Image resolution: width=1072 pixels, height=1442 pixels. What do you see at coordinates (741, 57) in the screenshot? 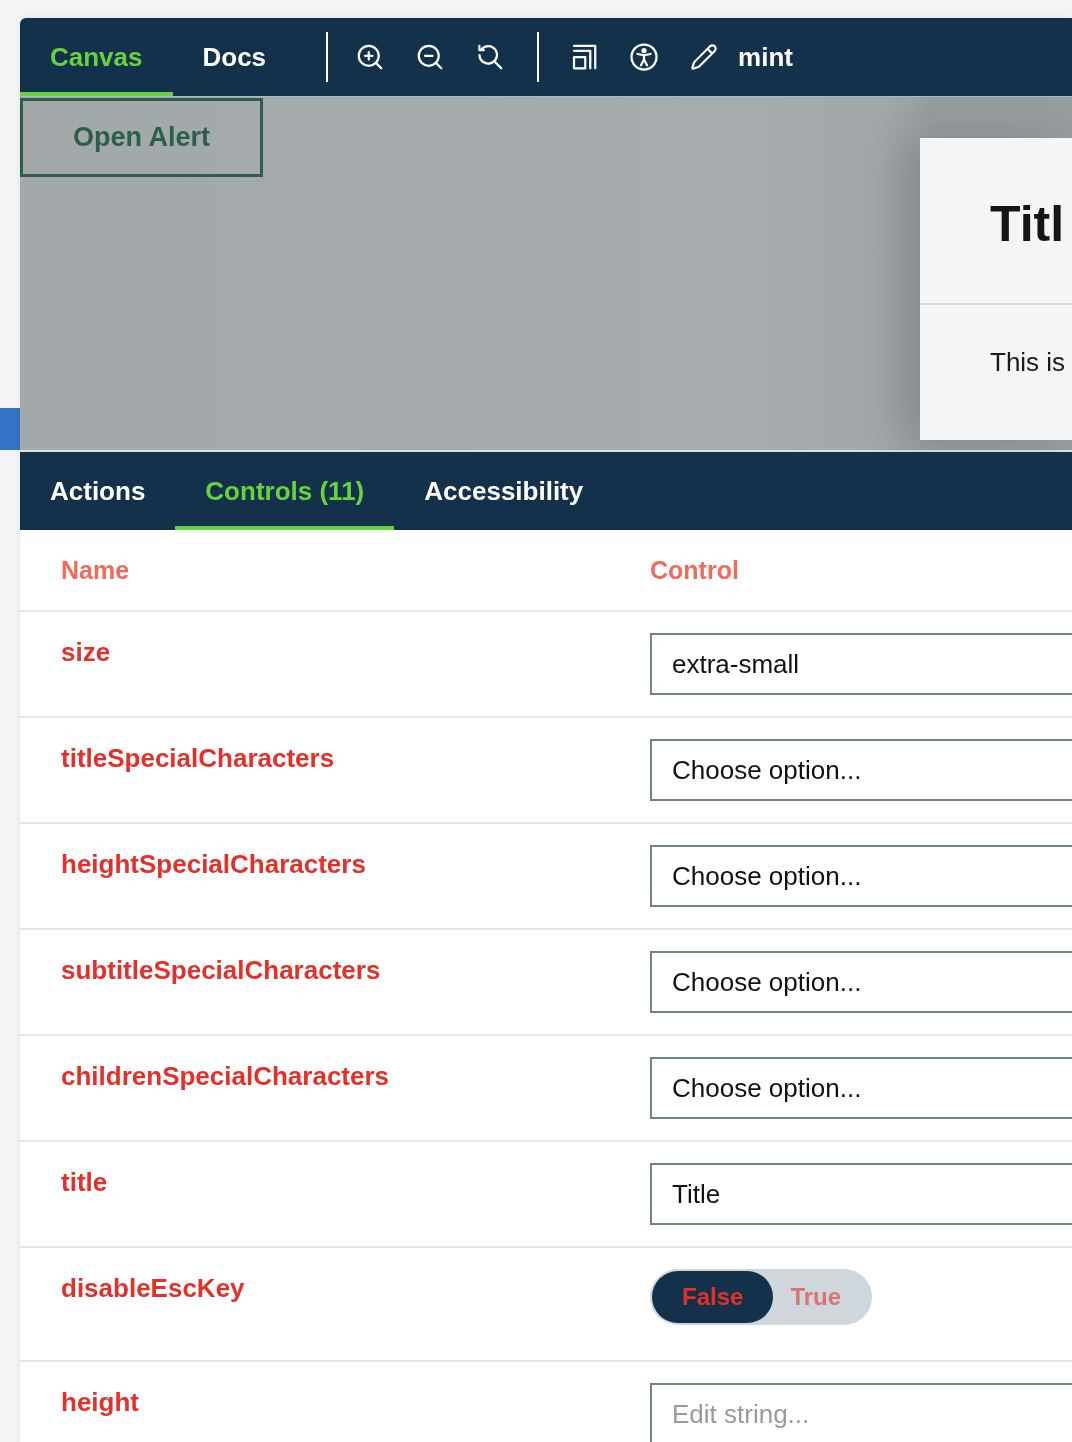
I see `theme-button: mint` at bounding box center [741, 57].